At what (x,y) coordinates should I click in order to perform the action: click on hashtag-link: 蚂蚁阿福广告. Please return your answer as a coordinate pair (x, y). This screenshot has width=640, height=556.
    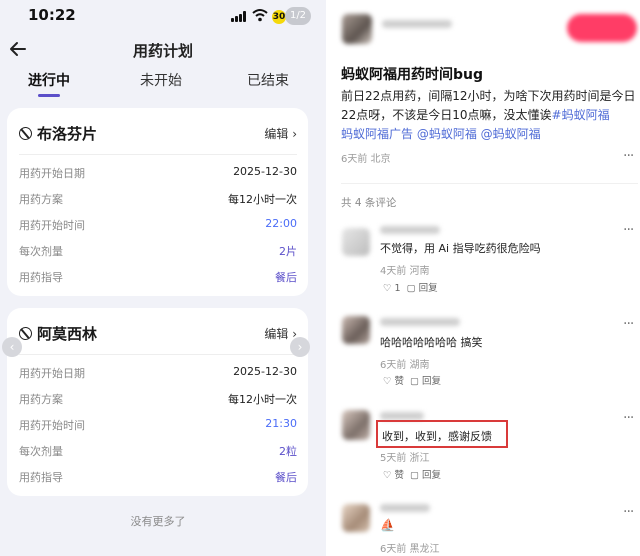
    Looking at the image, I should click on (377, 134).